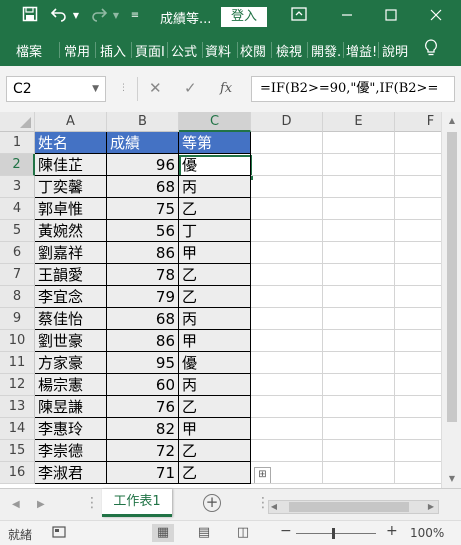  Describe the element at coordinates (150, 50) in the screenshot. I see `tab-page-layout: 頁面I` at that location.